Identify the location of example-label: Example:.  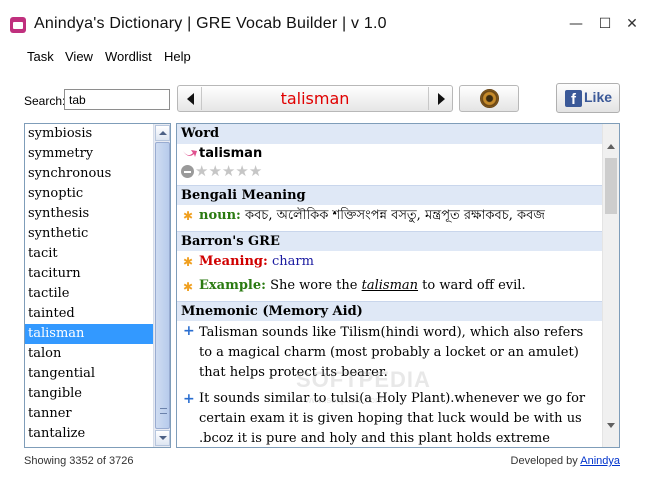
(232, 285).